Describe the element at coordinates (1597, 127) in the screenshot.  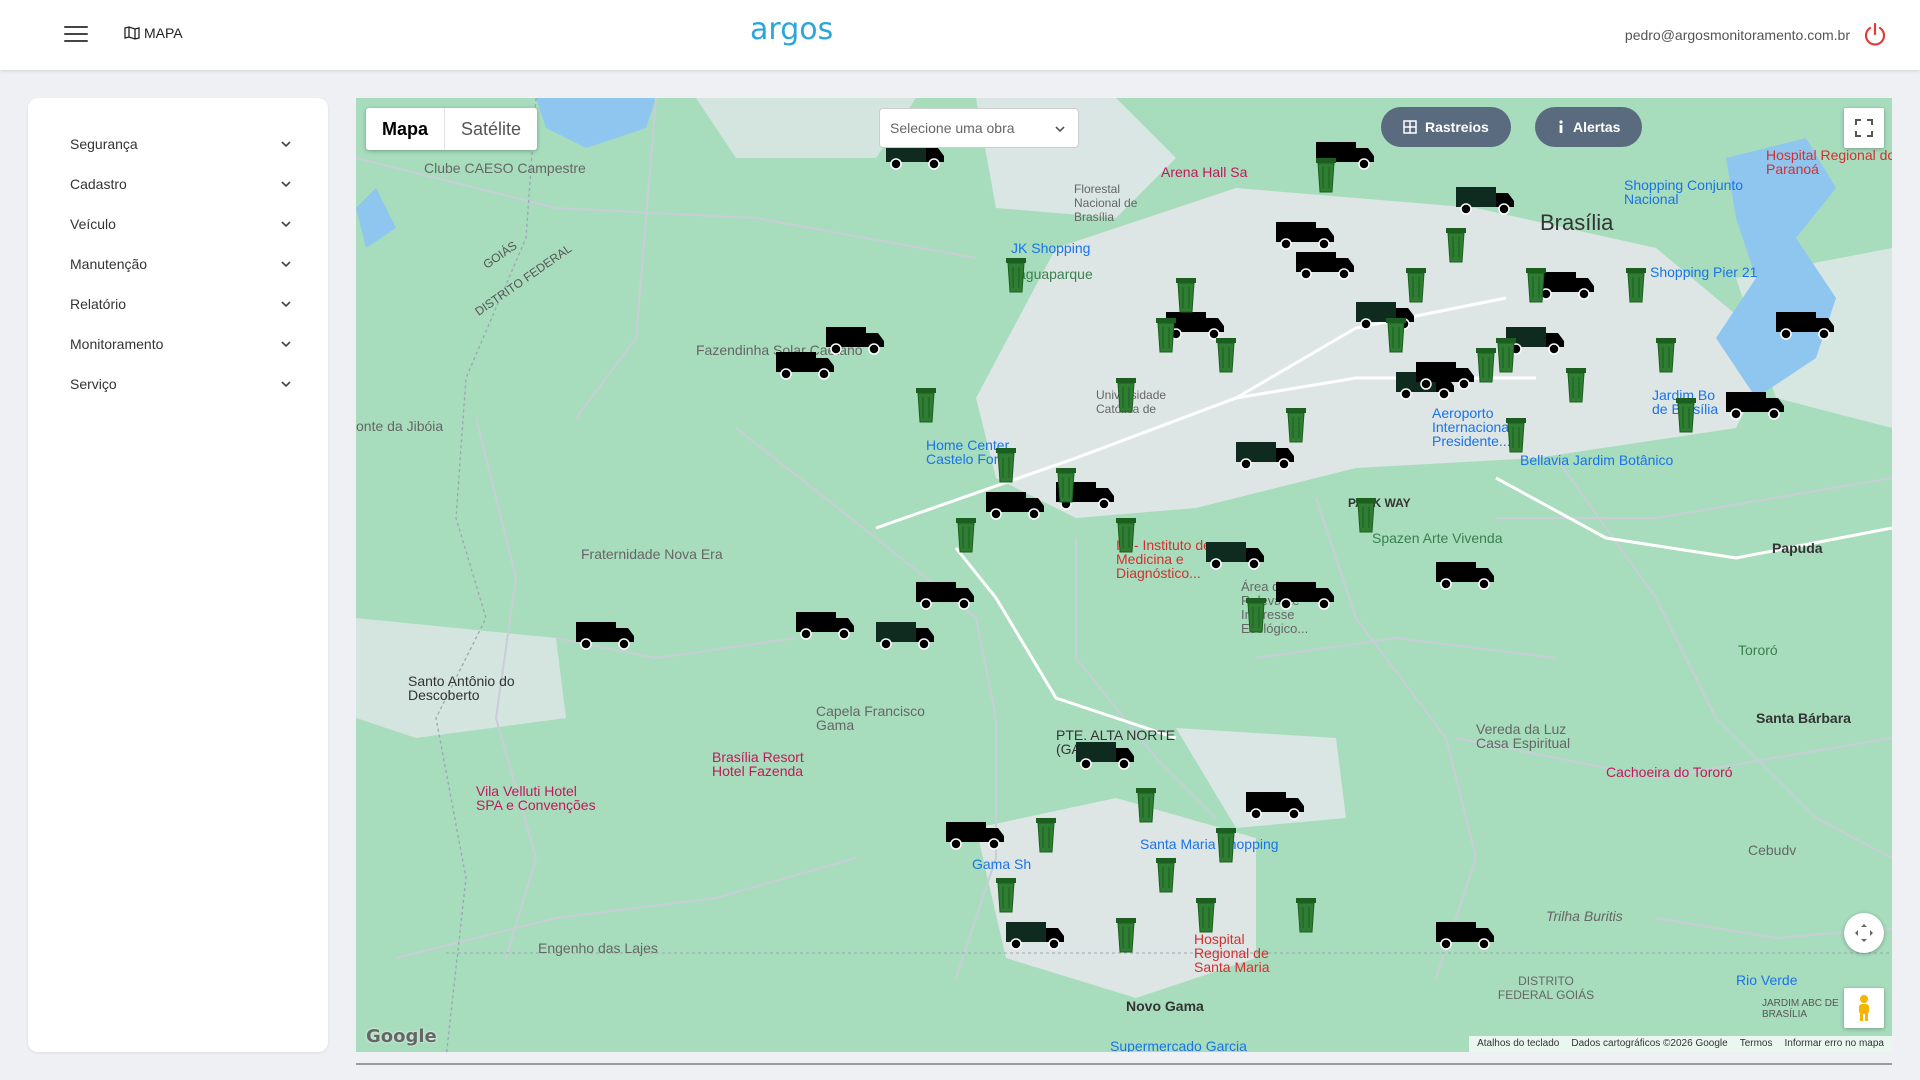
I see `alertas-label: Alertas` at that location.